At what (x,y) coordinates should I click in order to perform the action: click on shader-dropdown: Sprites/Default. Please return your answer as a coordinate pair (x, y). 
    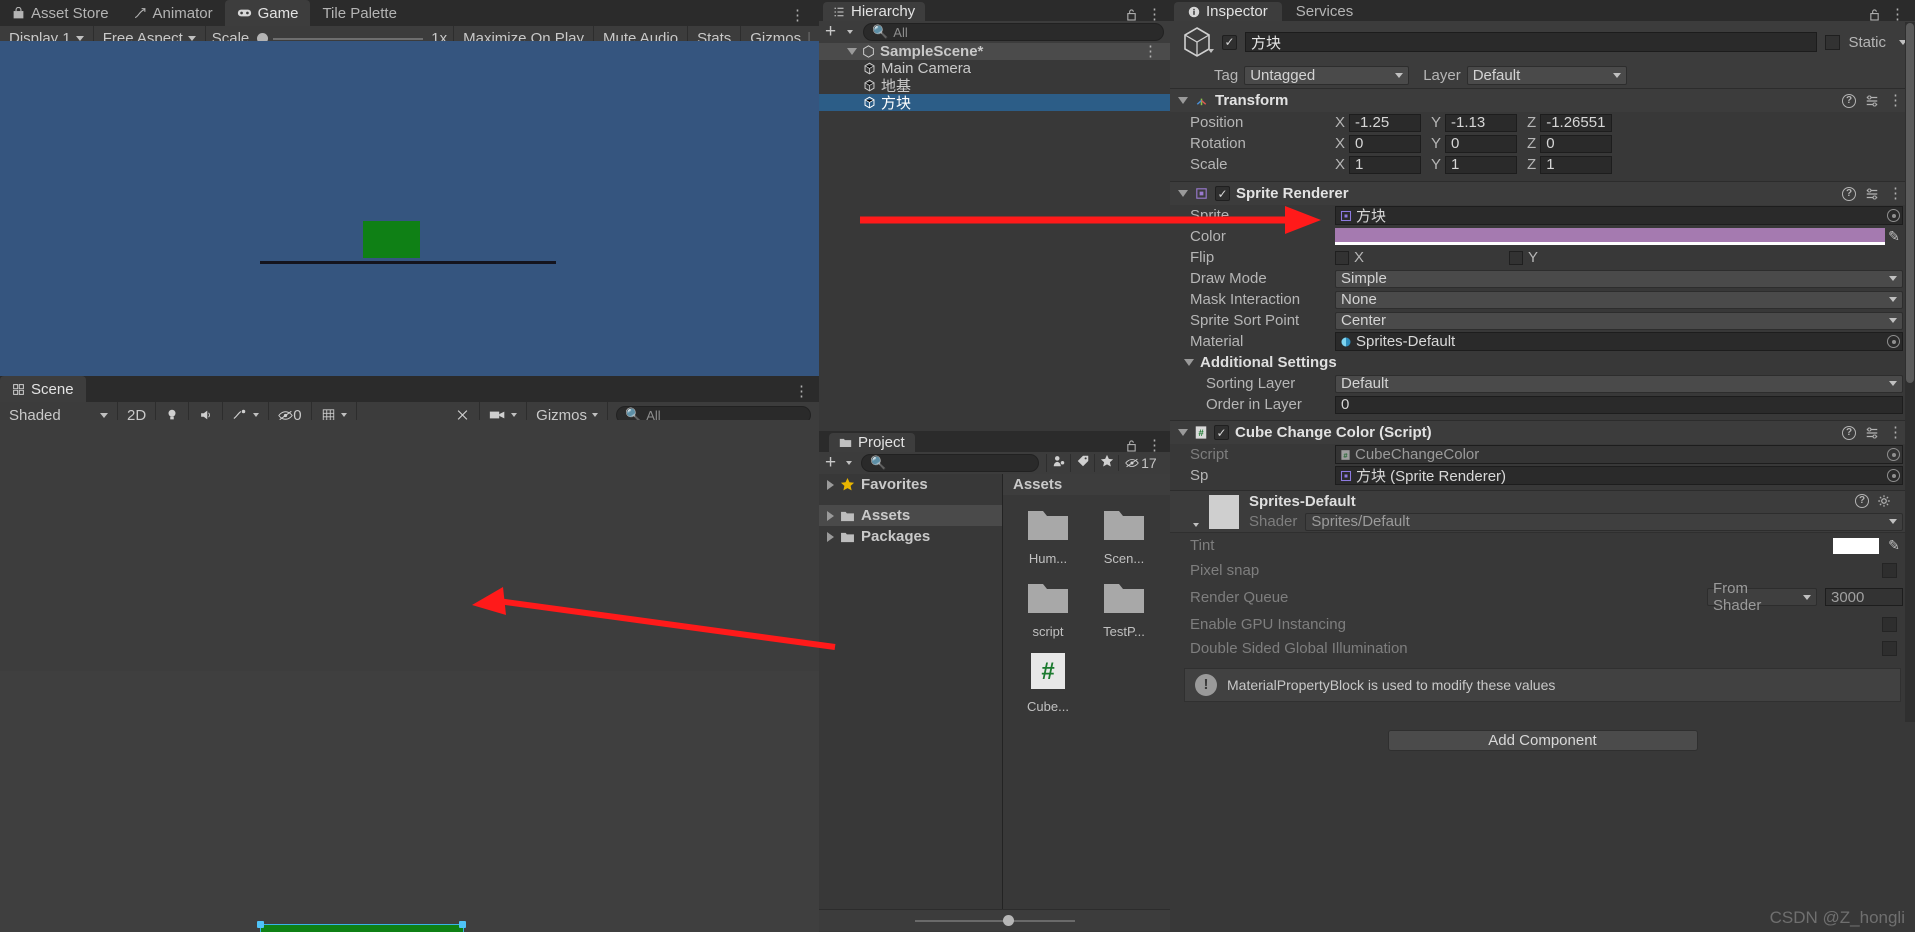
    Looking at the image, I should click on (1604, 521).